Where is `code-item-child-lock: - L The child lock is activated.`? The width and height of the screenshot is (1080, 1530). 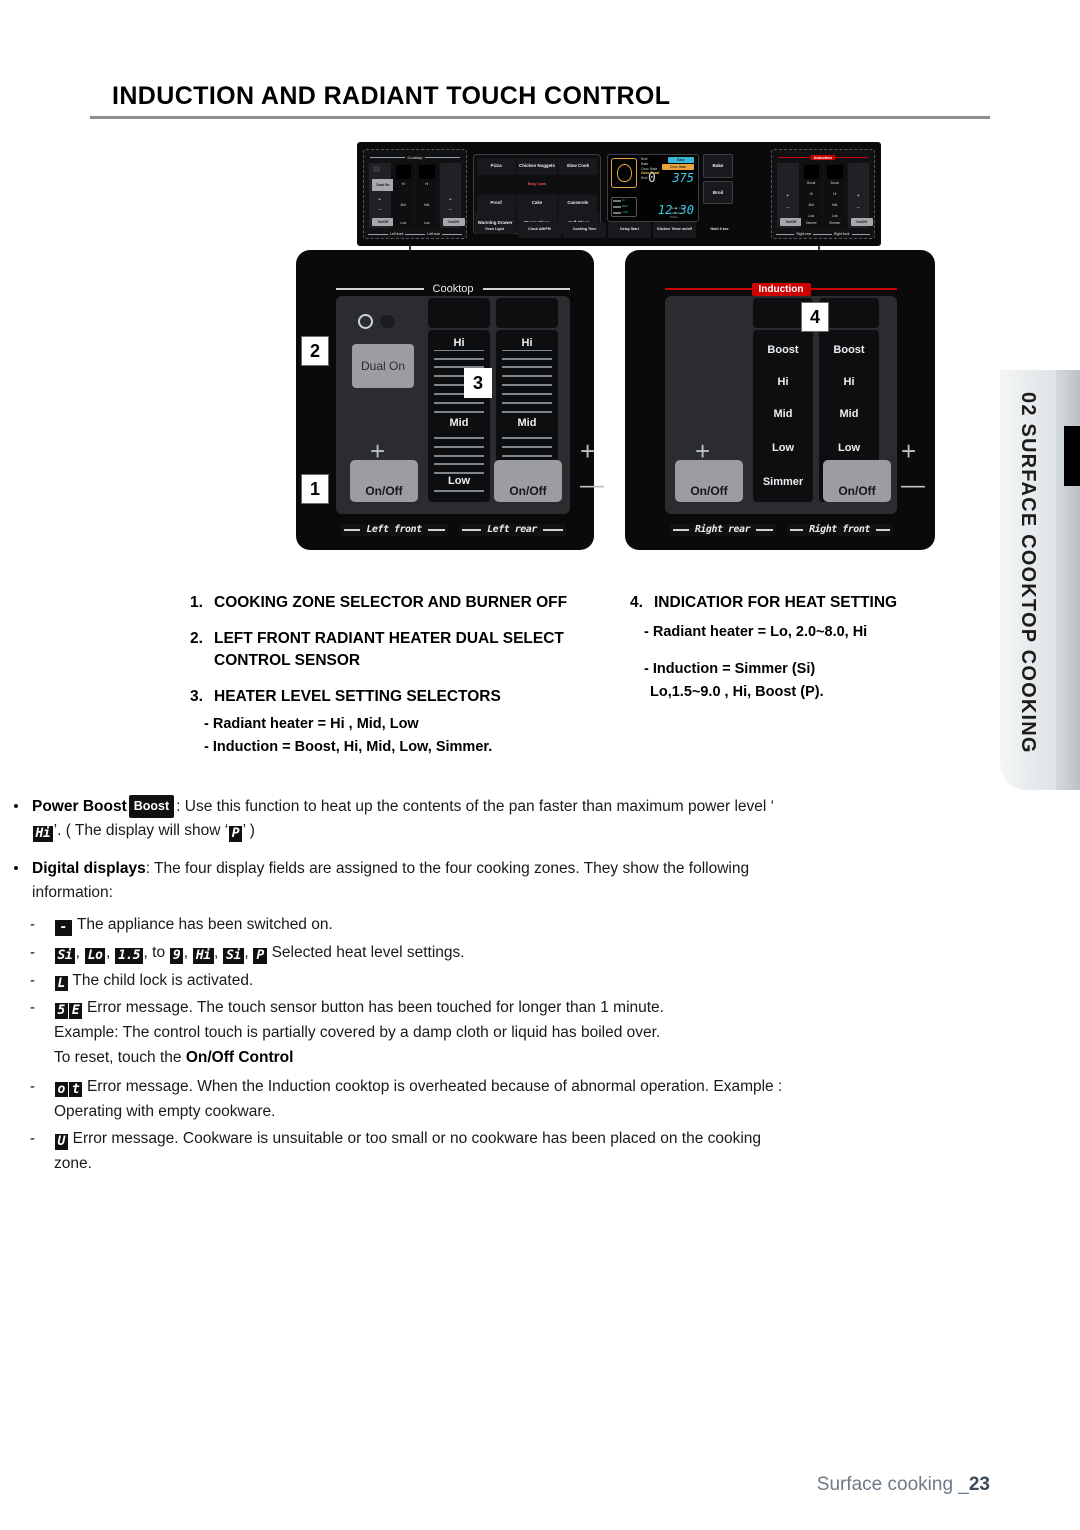 code-item-child-lock: - L The child lock is activated. is located at coordinates (515, 981).